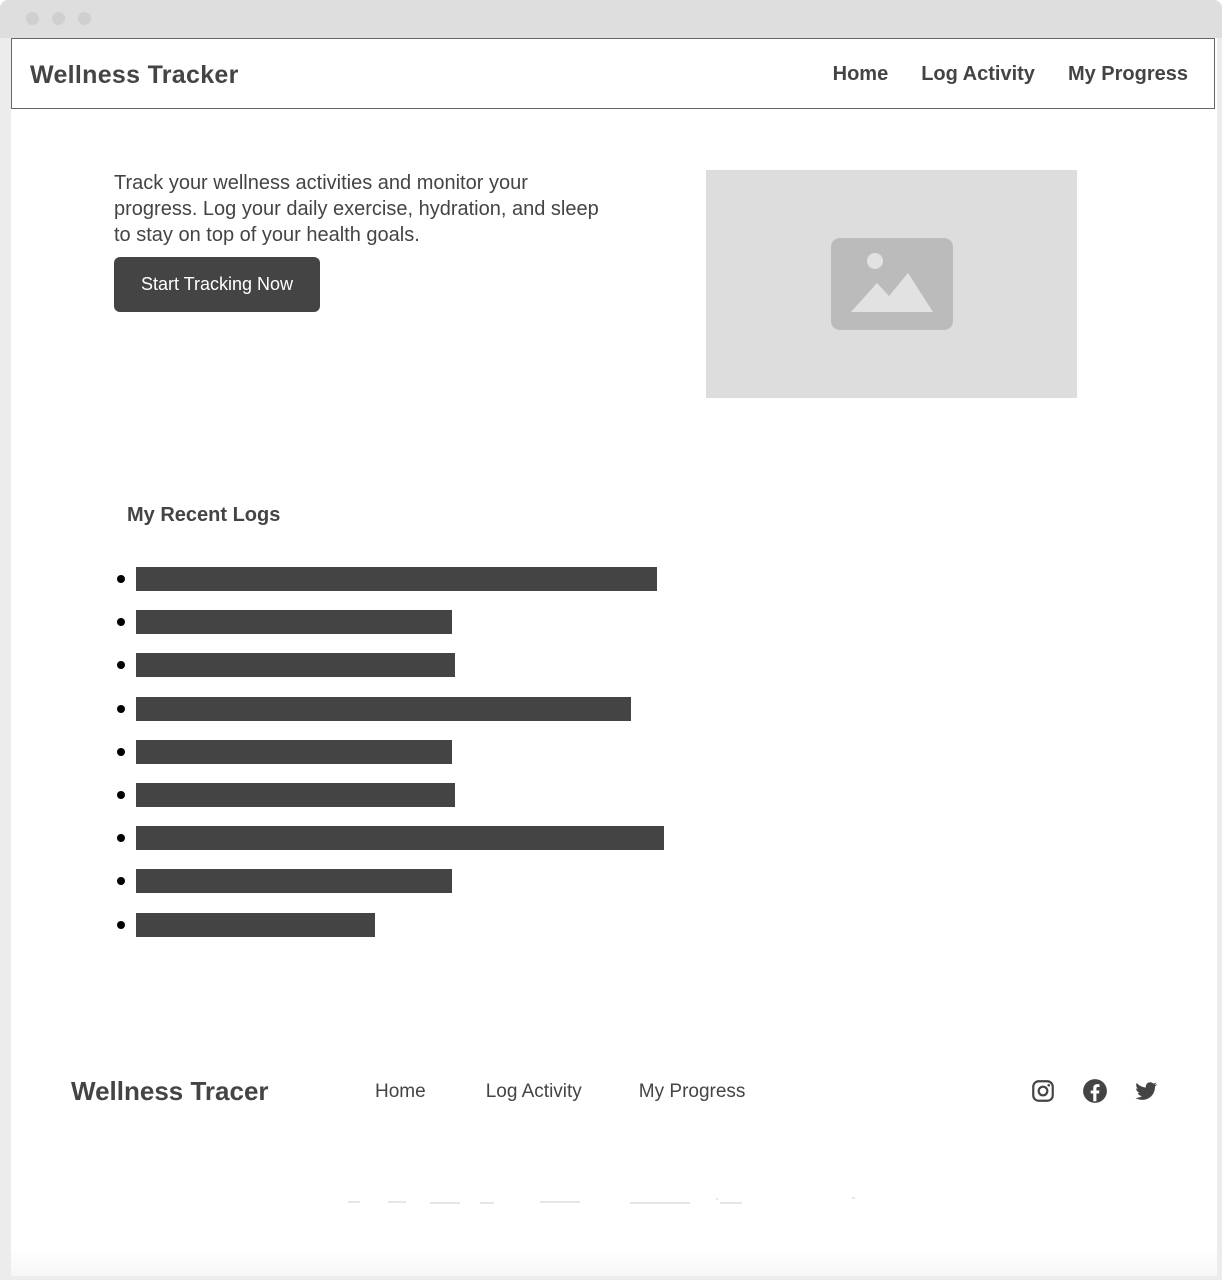 Image resolution: width=1222 pixels, height=1280 pixels. Describe the element at coordinates (692, 1092) in the screenshot. I see `footer-link-my-progress: My Progress` at that location.